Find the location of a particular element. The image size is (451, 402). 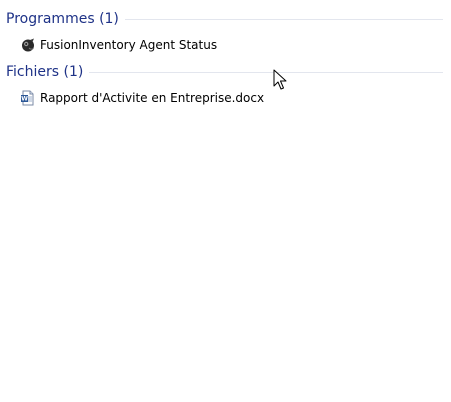

word-document-icon: W is located at coordinates (28, 98).